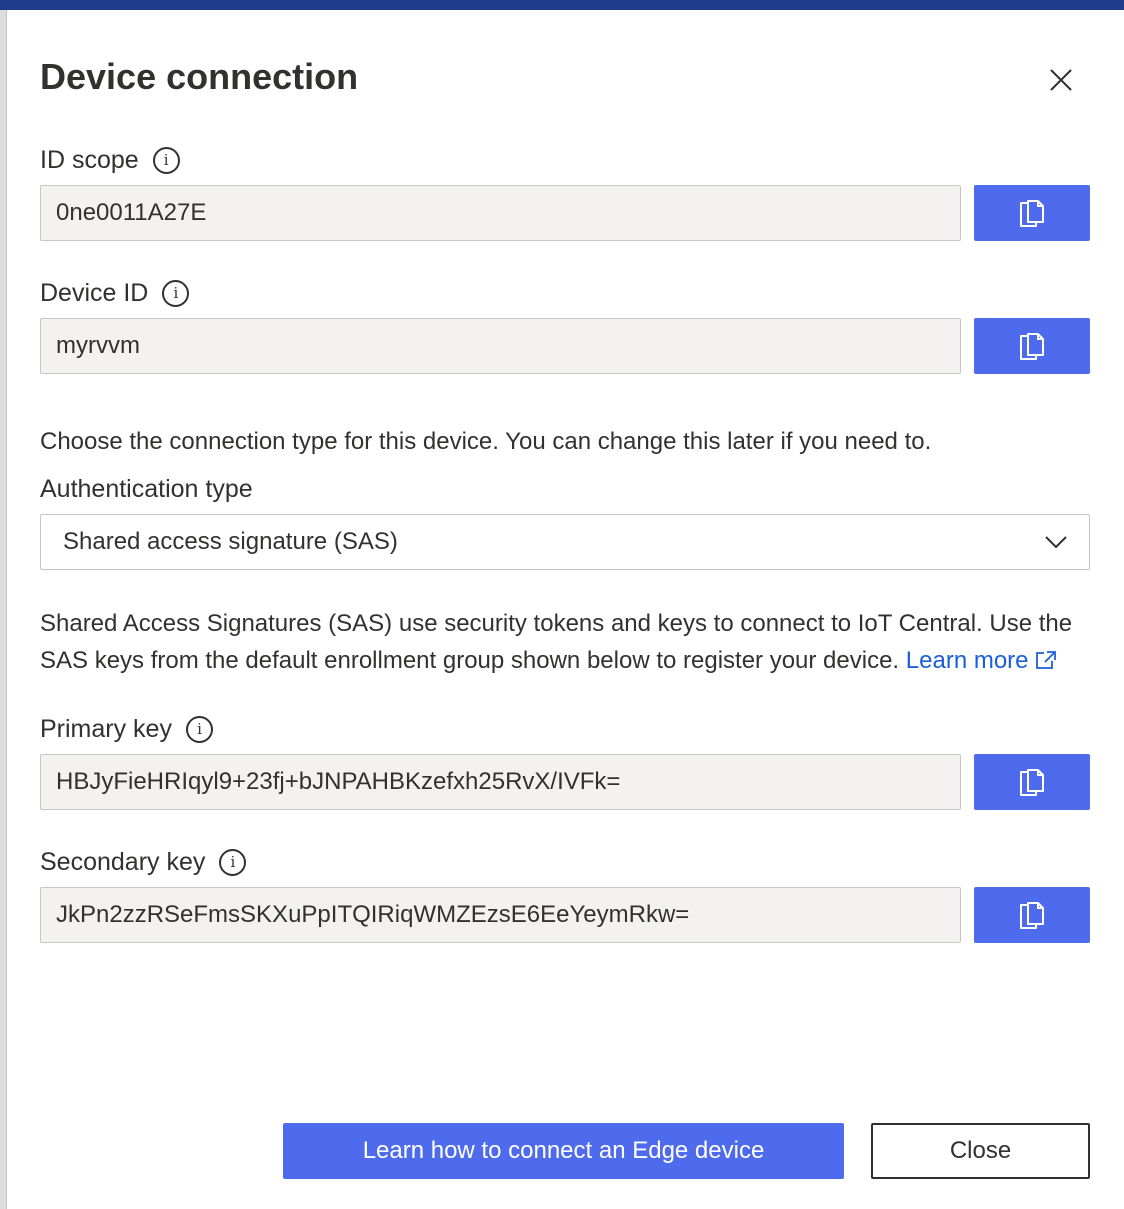 This screenshot has height=1209, width=1124. I want to click on copy-device-id-button, so click(1032, 346).